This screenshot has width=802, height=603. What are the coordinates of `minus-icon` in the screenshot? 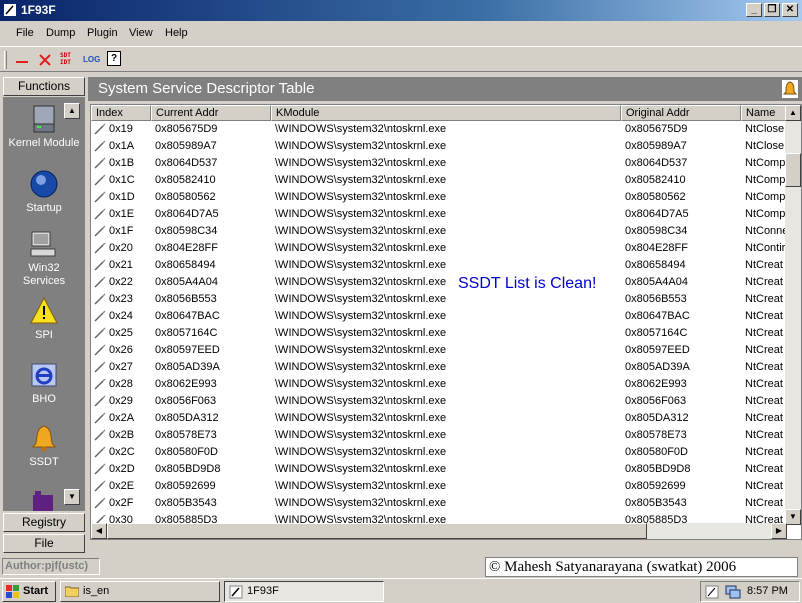 It's located at (22, 60).